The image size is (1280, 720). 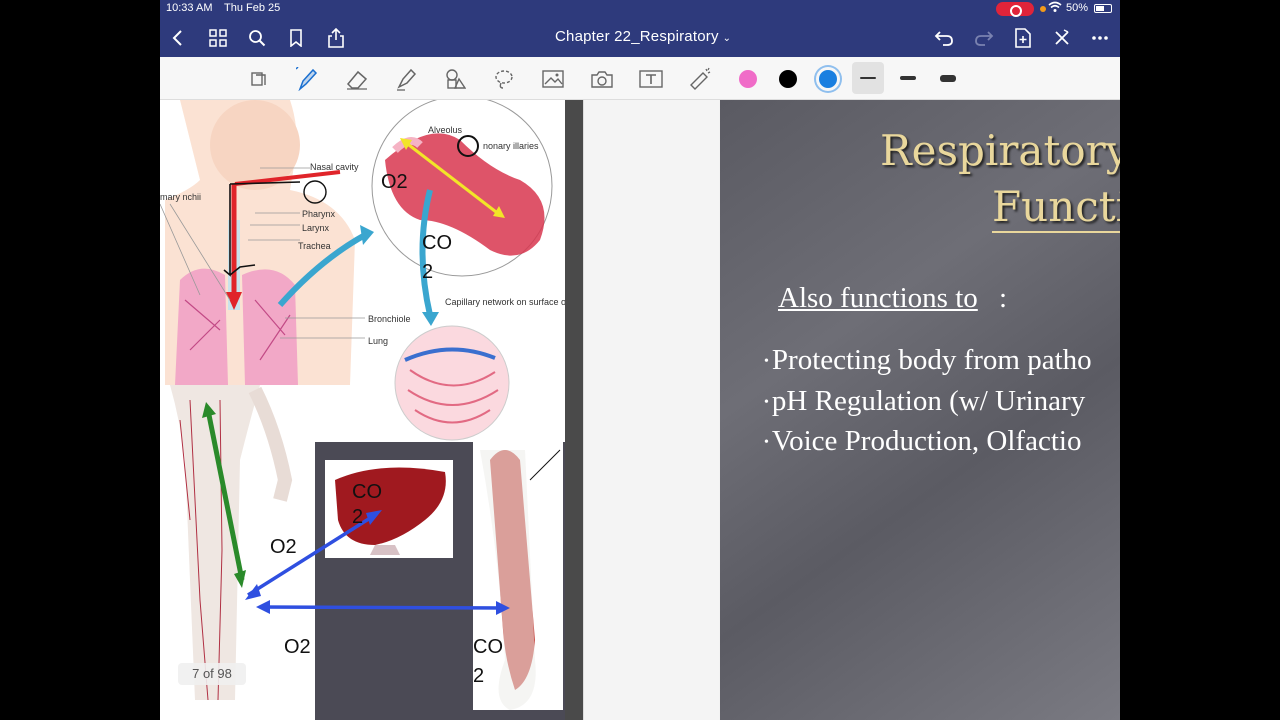 What do you see at coordinates (212, 674) in the screenshot?
I see `page-count-badge: 7 of 98` at bounding box center [212, 674].